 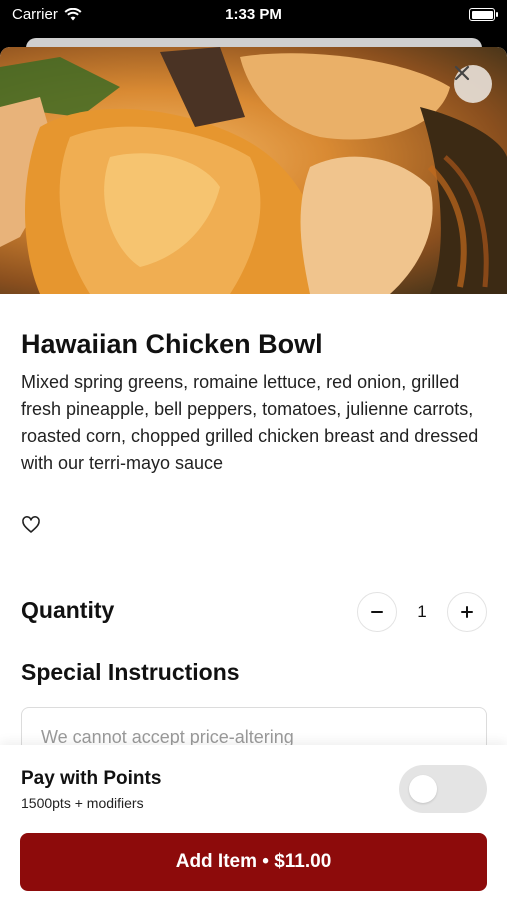 I want to click on increase-quantity-button, so click(x=467, y=612).